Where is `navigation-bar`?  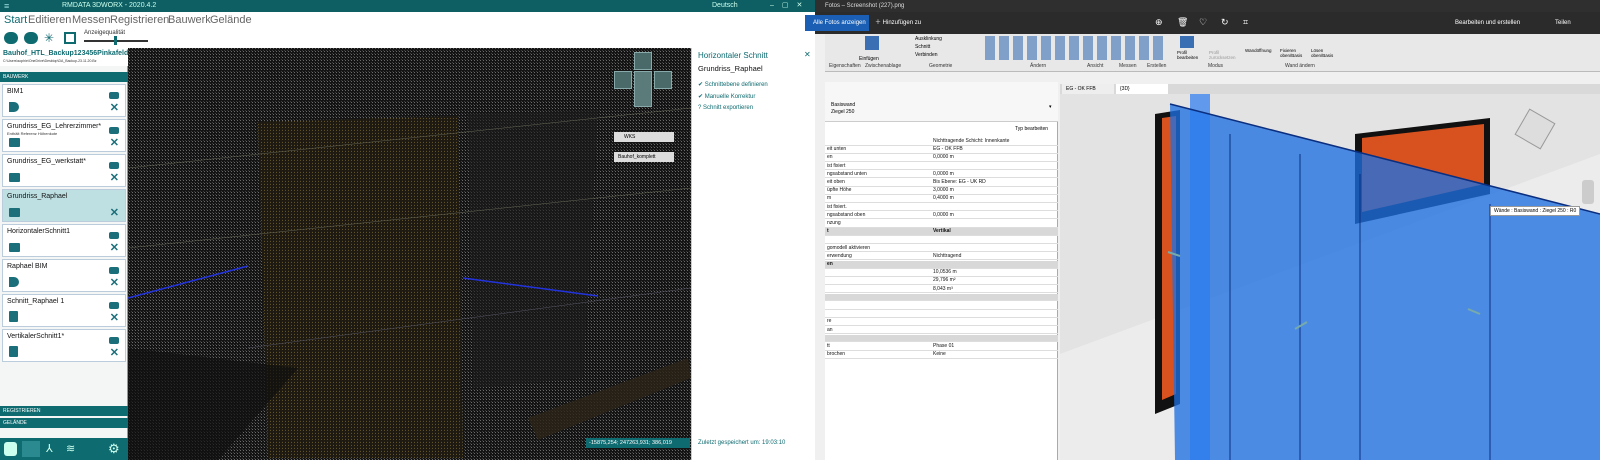
navigation-bar is located at coordinates (1588, 192).